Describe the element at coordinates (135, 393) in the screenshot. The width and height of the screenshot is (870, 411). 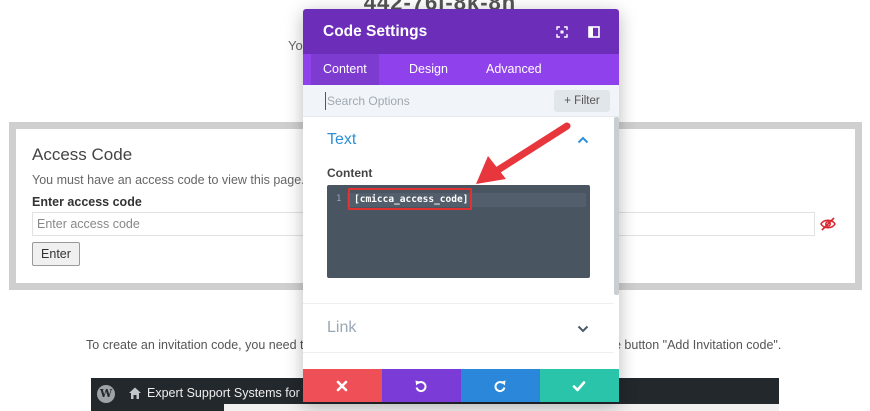
I see `home-icon` at that location.